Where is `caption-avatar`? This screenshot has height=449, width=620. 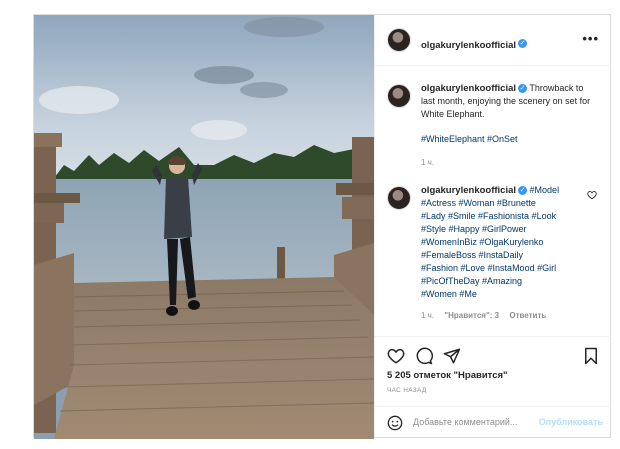 caption-avatar is located at coordinates (399, 96).